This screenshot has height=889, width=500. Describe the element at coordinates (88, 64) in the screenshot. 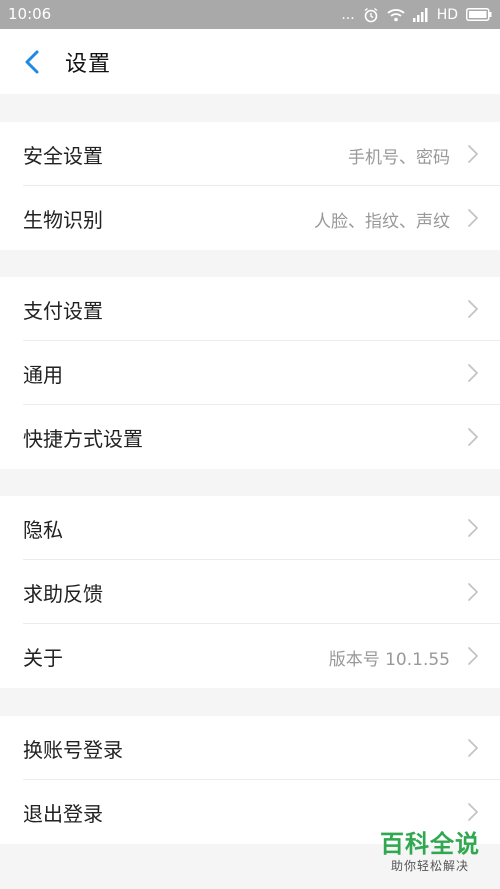

I see `page-title: 设置` at that location.